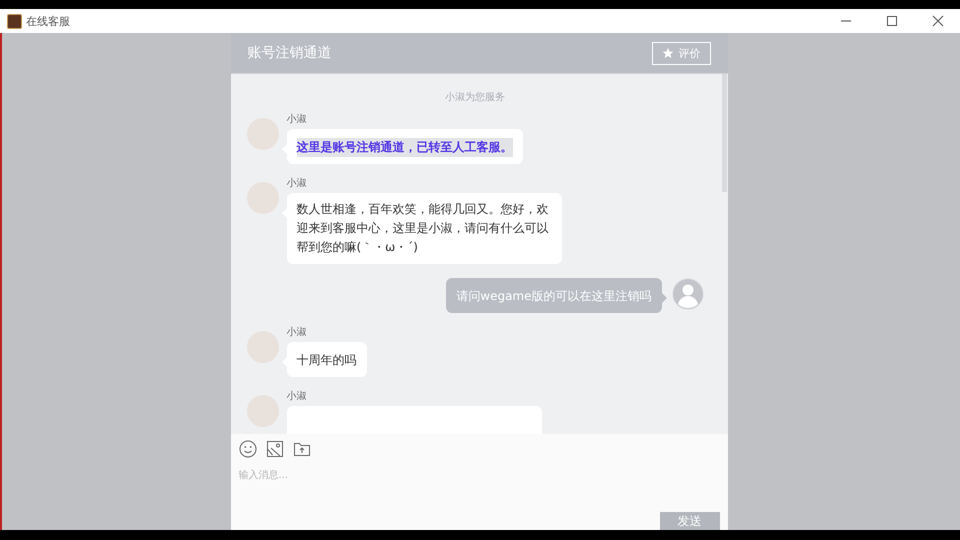 This screenshot has height=540, width=960. What do you see at coordinates (681, 53) in the screenshot?
I see `rate-button: 评价` at bounding box center [681, 53].